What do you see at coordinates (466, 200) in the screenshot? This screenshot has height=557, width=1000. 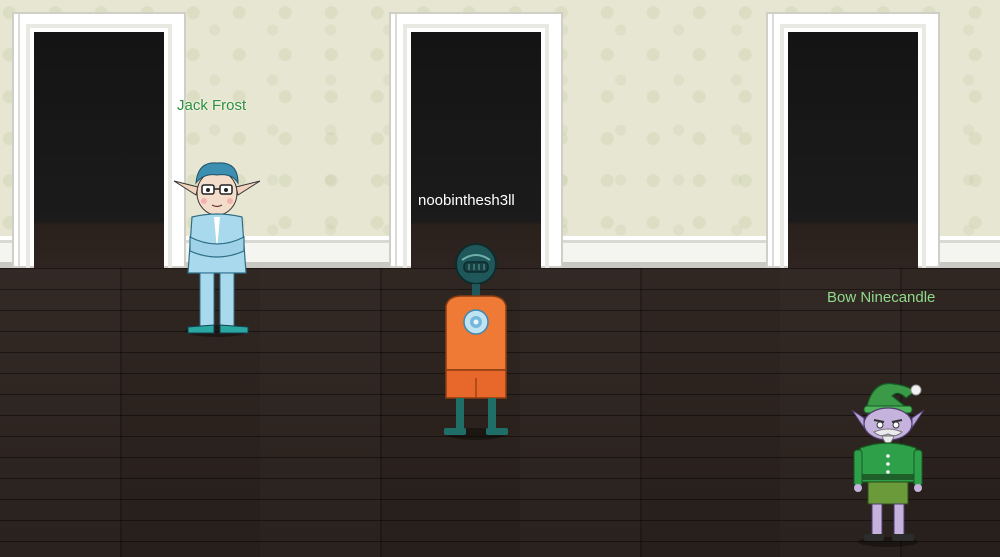 I see `nametag-player: noobinthesh3ll` at bounding box center [466, 200].